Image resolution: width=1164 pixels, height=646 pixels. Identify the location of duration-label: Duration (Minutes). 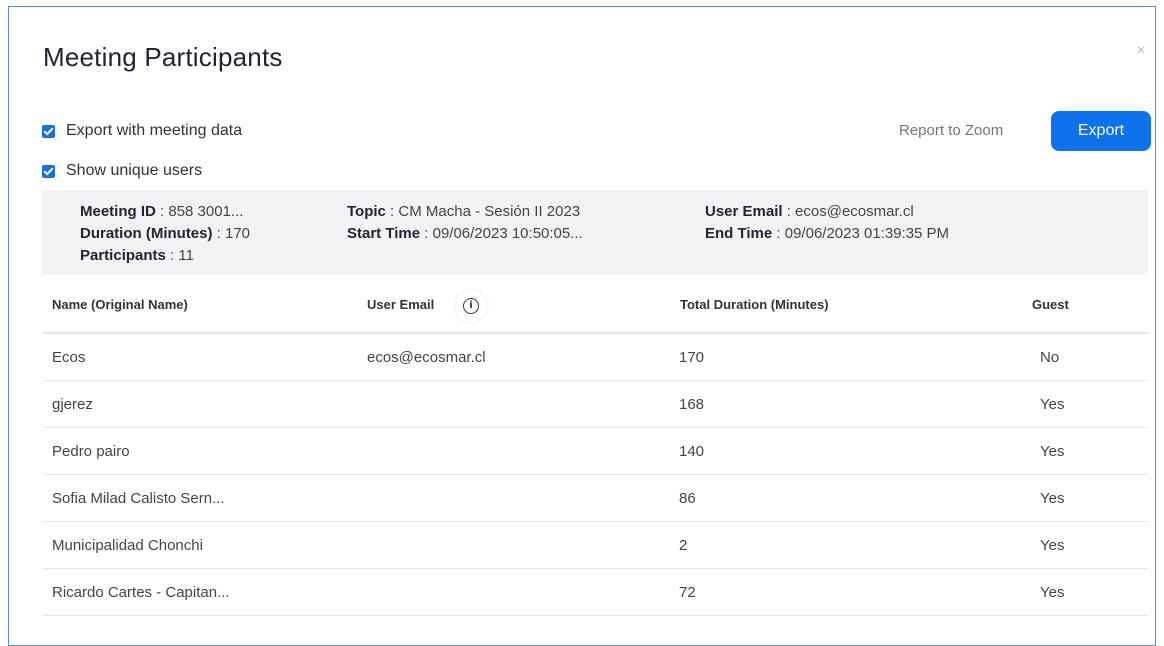
(146, 233).